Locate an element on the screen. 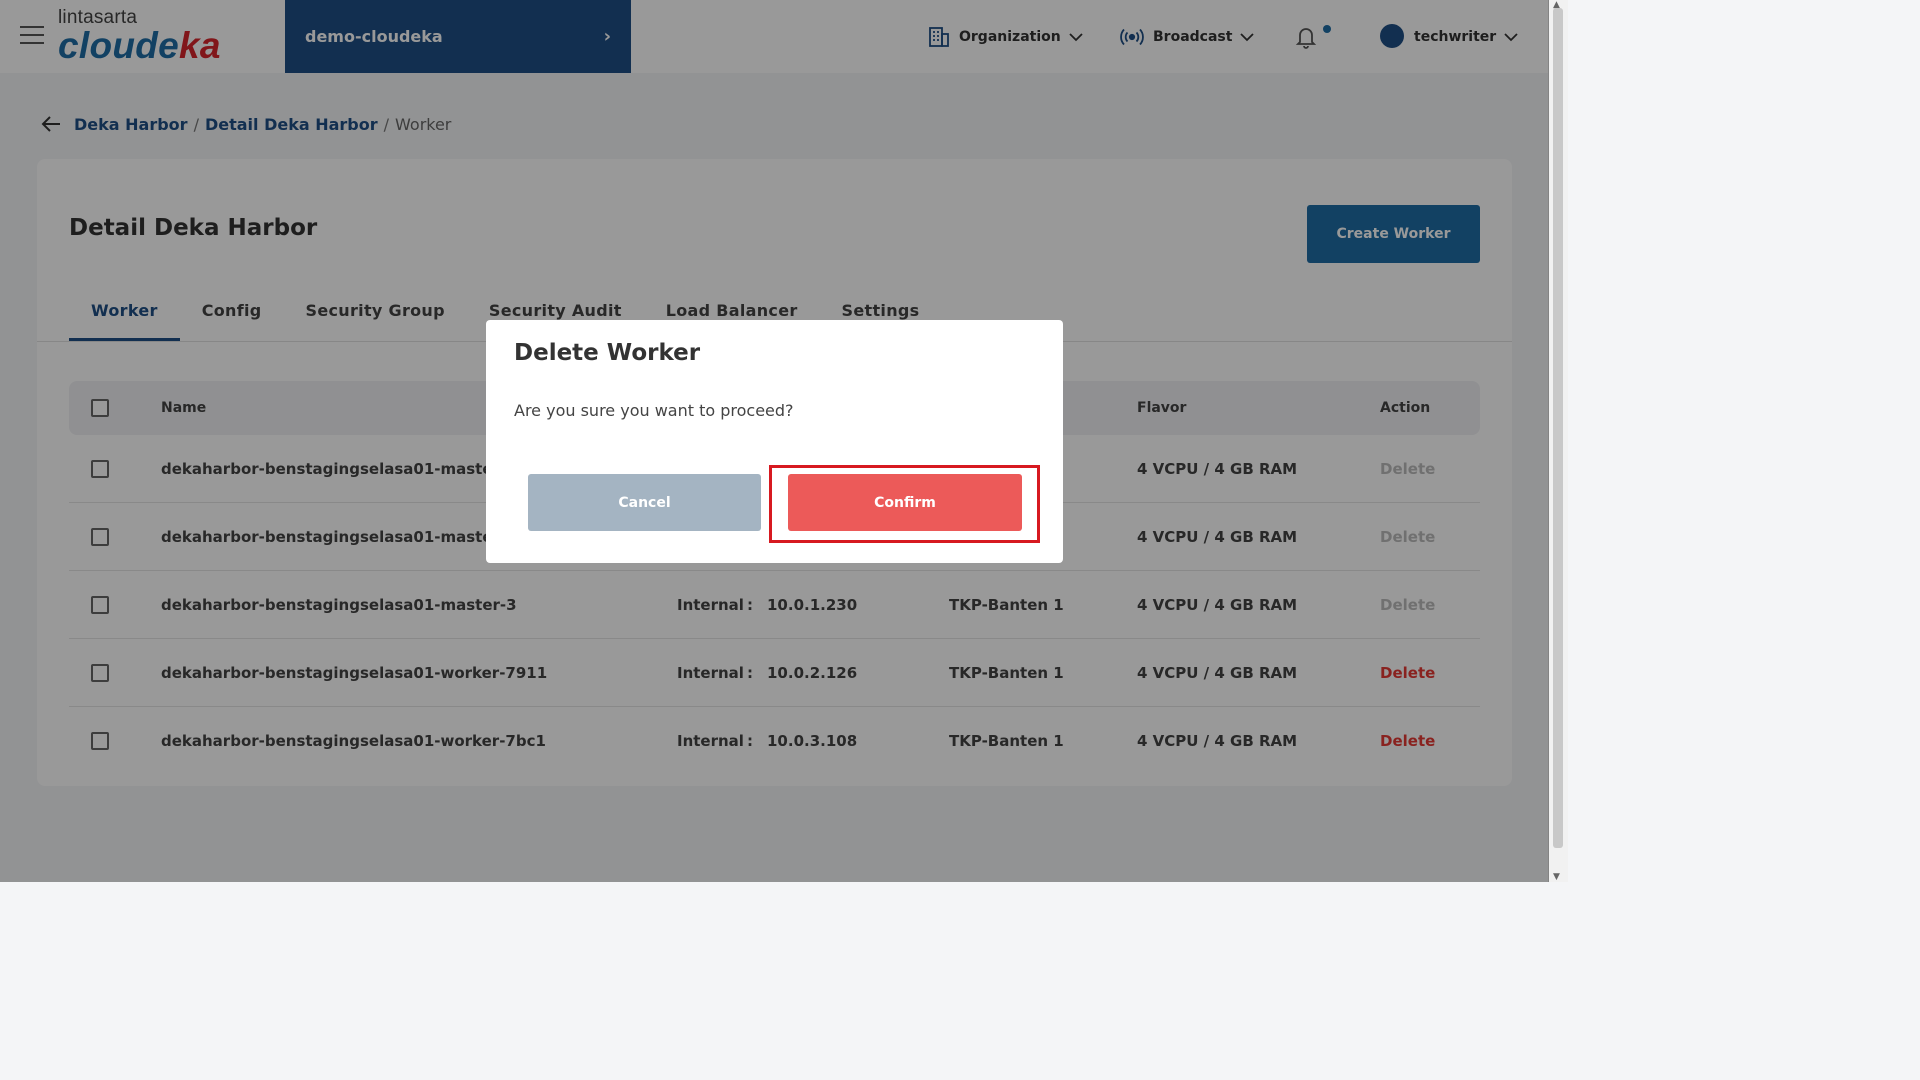 This screenshot has width=1920, height=1080. page-scrollbar: ▲ ▼ is located at coordinates (1558, 441).